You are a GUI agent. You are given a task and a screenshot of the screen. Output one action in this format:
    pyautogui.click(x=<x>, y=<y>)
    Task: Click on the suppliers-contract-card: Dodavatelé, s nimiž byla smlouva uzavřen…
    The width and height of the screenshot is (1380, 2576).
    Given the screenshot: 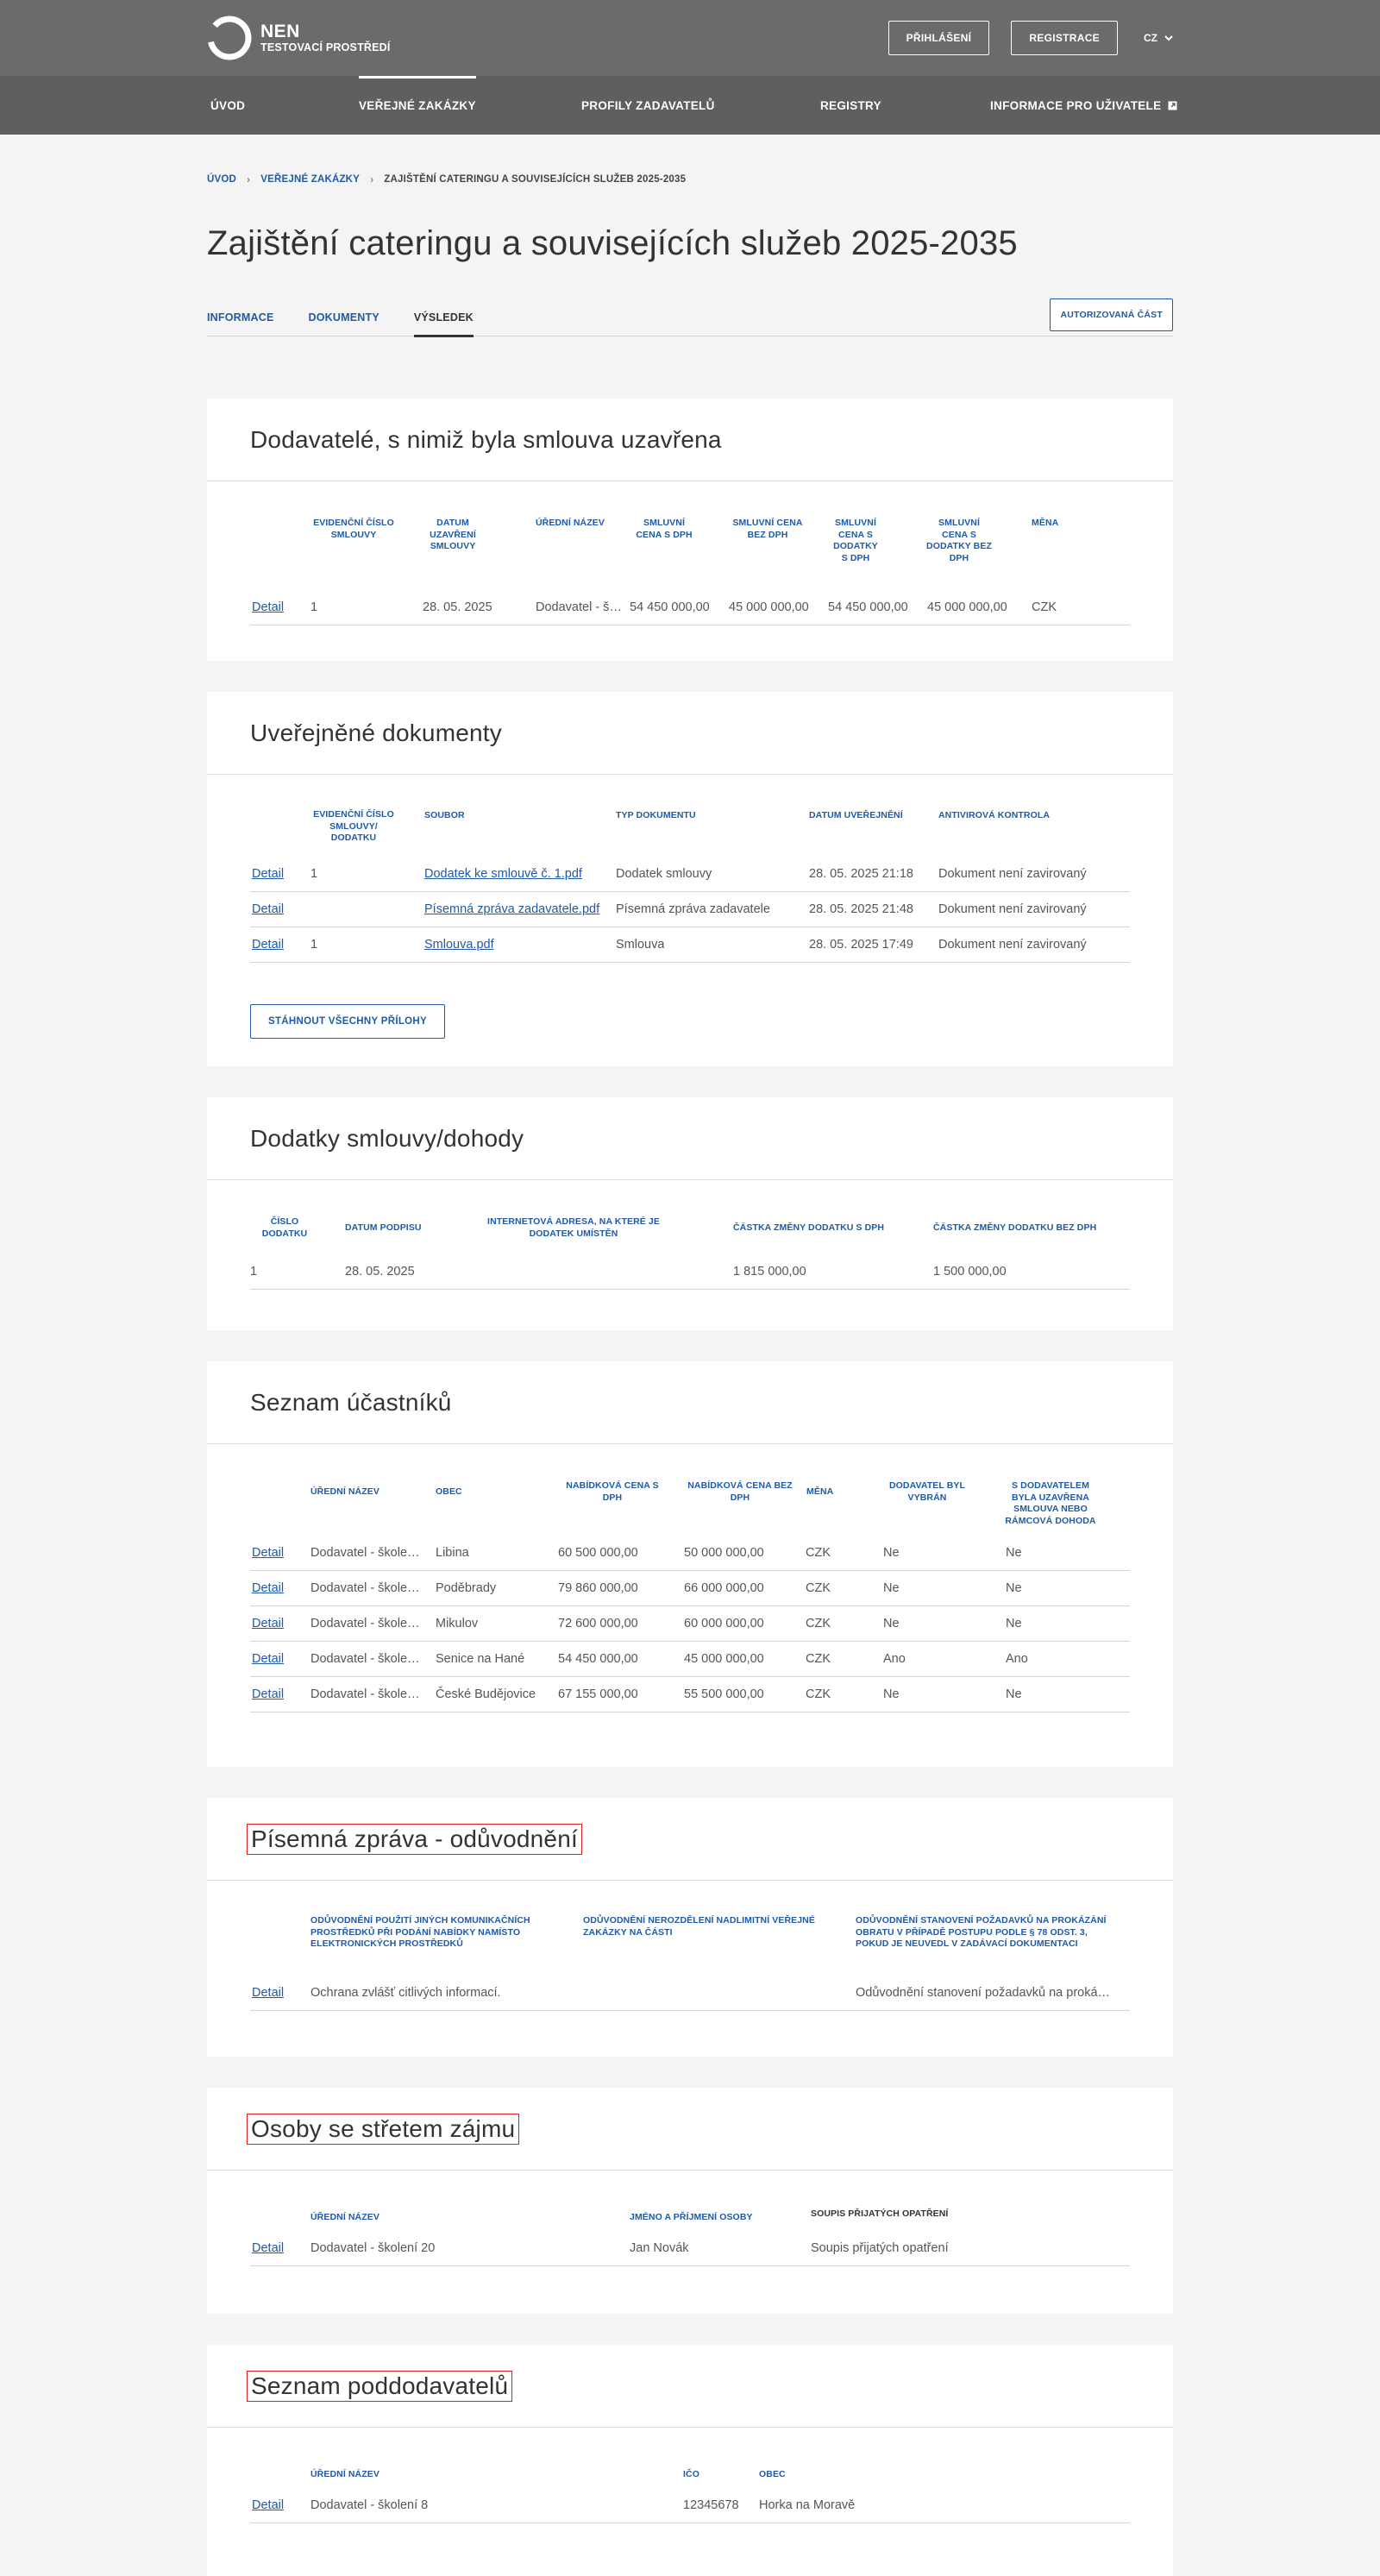 What is the action you would take?
    pyautogui.click(x=690, y=530)
    